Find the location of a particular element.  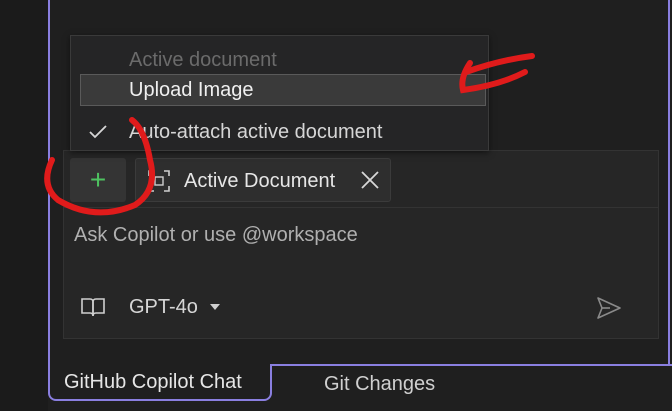

chat-input: Ask Copilot or use @workspace is located at coordinates (216, 235).